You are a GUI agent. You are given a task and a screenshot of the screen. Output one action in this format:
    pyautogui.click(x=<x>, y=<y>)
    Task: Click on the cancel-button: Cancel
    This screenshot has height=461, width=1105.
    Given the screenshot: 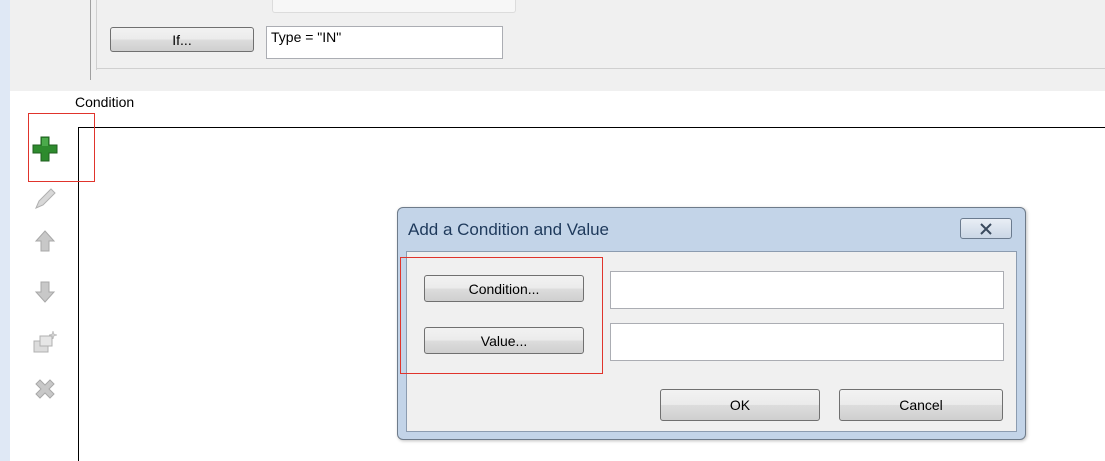 What is the action you would take?
    pyautogui.click(x=921, y=405)
    